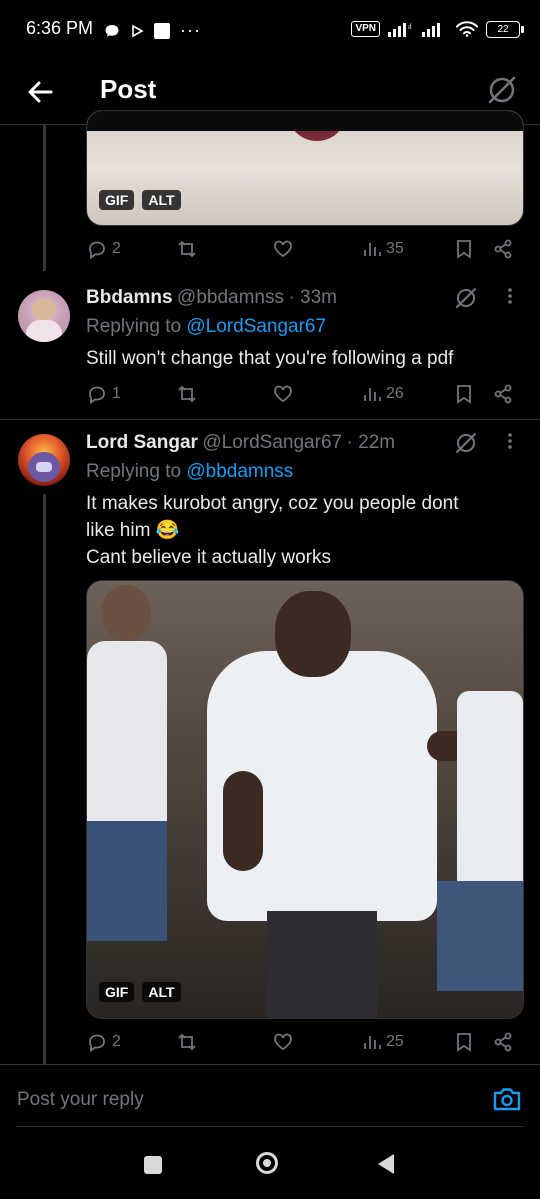  What do you see at coordinates (44, 460) in the screenshot?
I see `avatar-lord-sangar` at bounding box center [44, 460].